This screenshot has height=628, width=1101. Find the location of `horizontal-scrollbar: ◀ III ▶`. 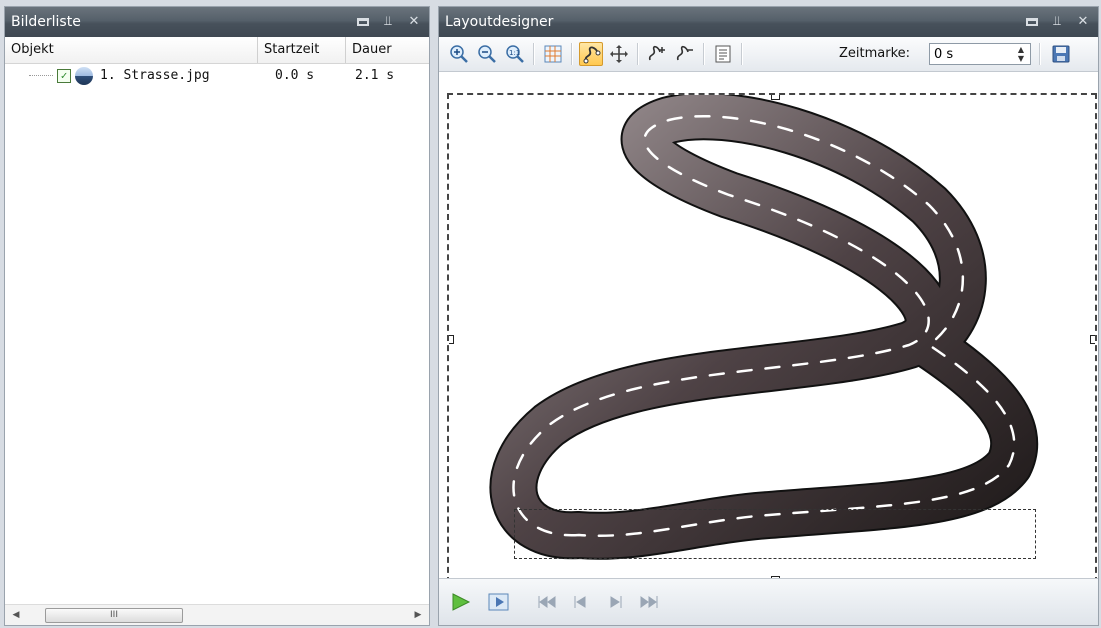

horizontal-scrollbar: ◀ III ▶ is located at coordinates (217, 614).